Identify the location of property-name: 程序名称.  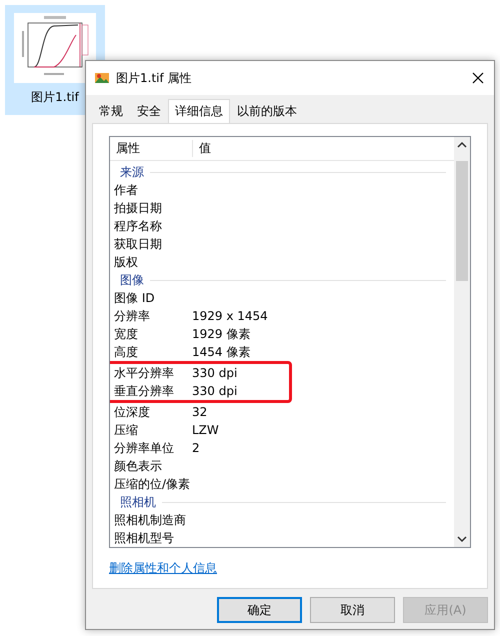
(138, 226).